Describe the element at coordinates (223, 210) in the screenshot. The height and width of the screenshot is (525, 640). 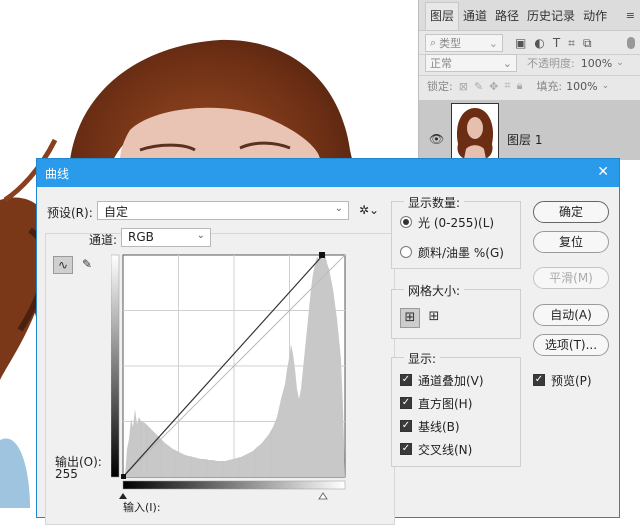
I see `preset-select: 自定 ⌄` at that location.